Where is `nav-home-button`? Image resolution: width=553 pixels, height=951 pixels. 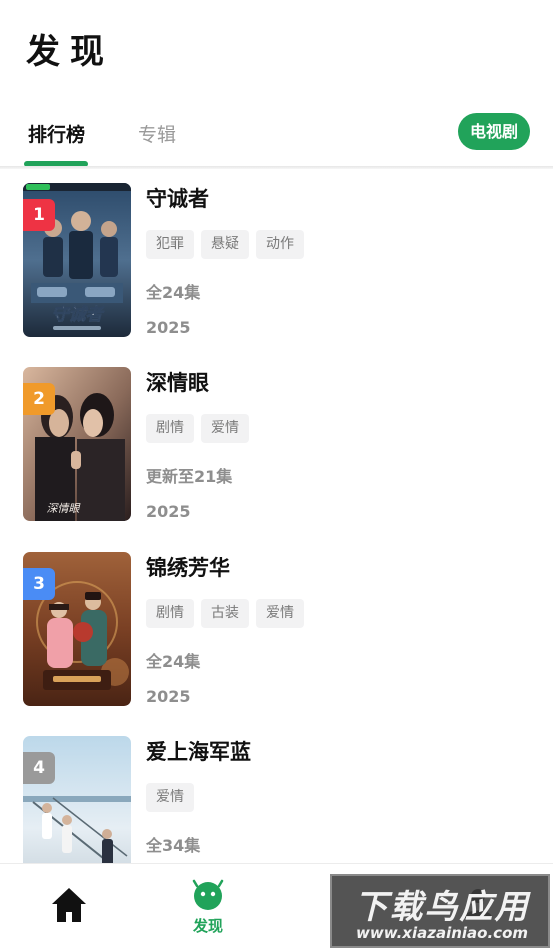 nav-home-button is located at coordinates (69, 905).